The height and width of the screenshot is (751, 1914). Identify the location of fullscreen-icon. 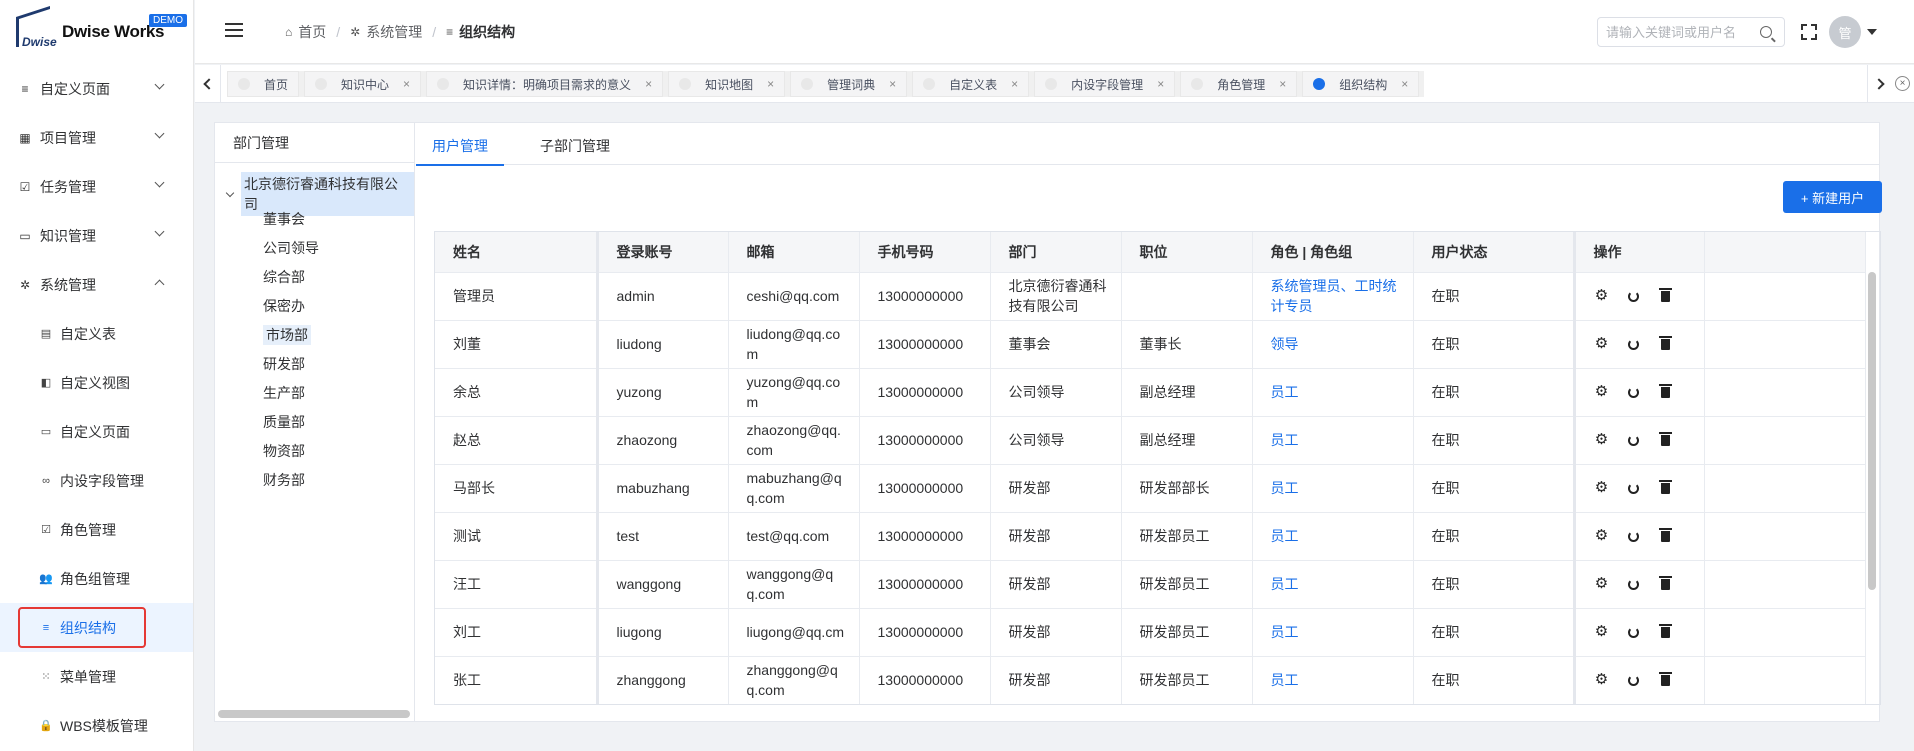
(1809, 32).